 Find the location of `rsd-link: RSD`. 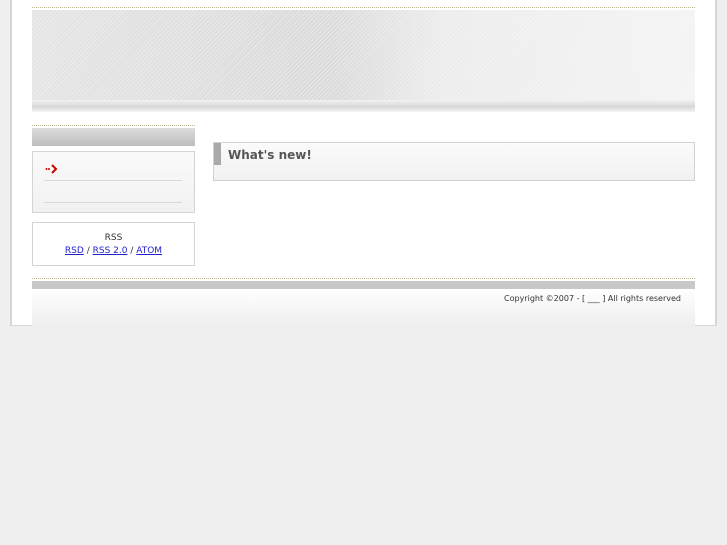

rsd-link: RSD is located at coordinates (74, 251).